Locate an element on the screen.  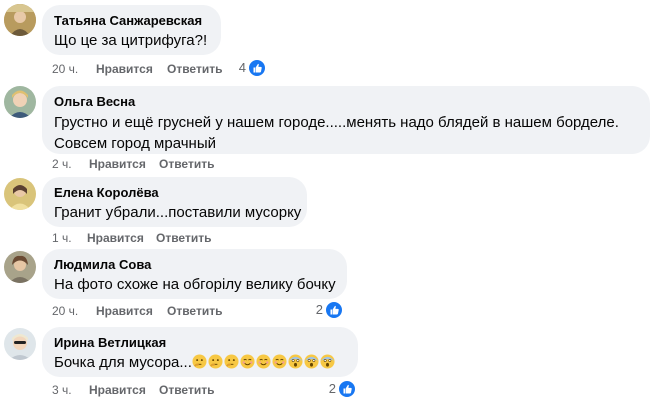
comment-actions: 2 ч. Нравится Ответить is located at coordinates (202, 164).